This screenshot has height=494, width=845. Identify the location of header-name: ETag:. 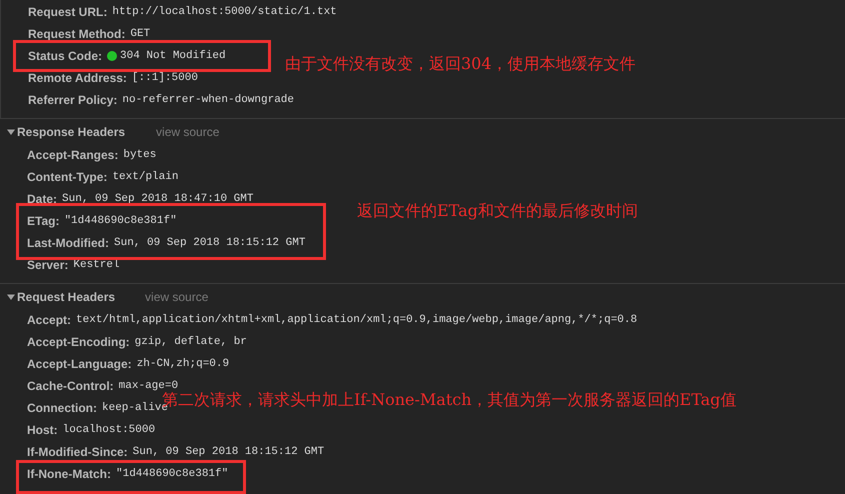
(43, 221).